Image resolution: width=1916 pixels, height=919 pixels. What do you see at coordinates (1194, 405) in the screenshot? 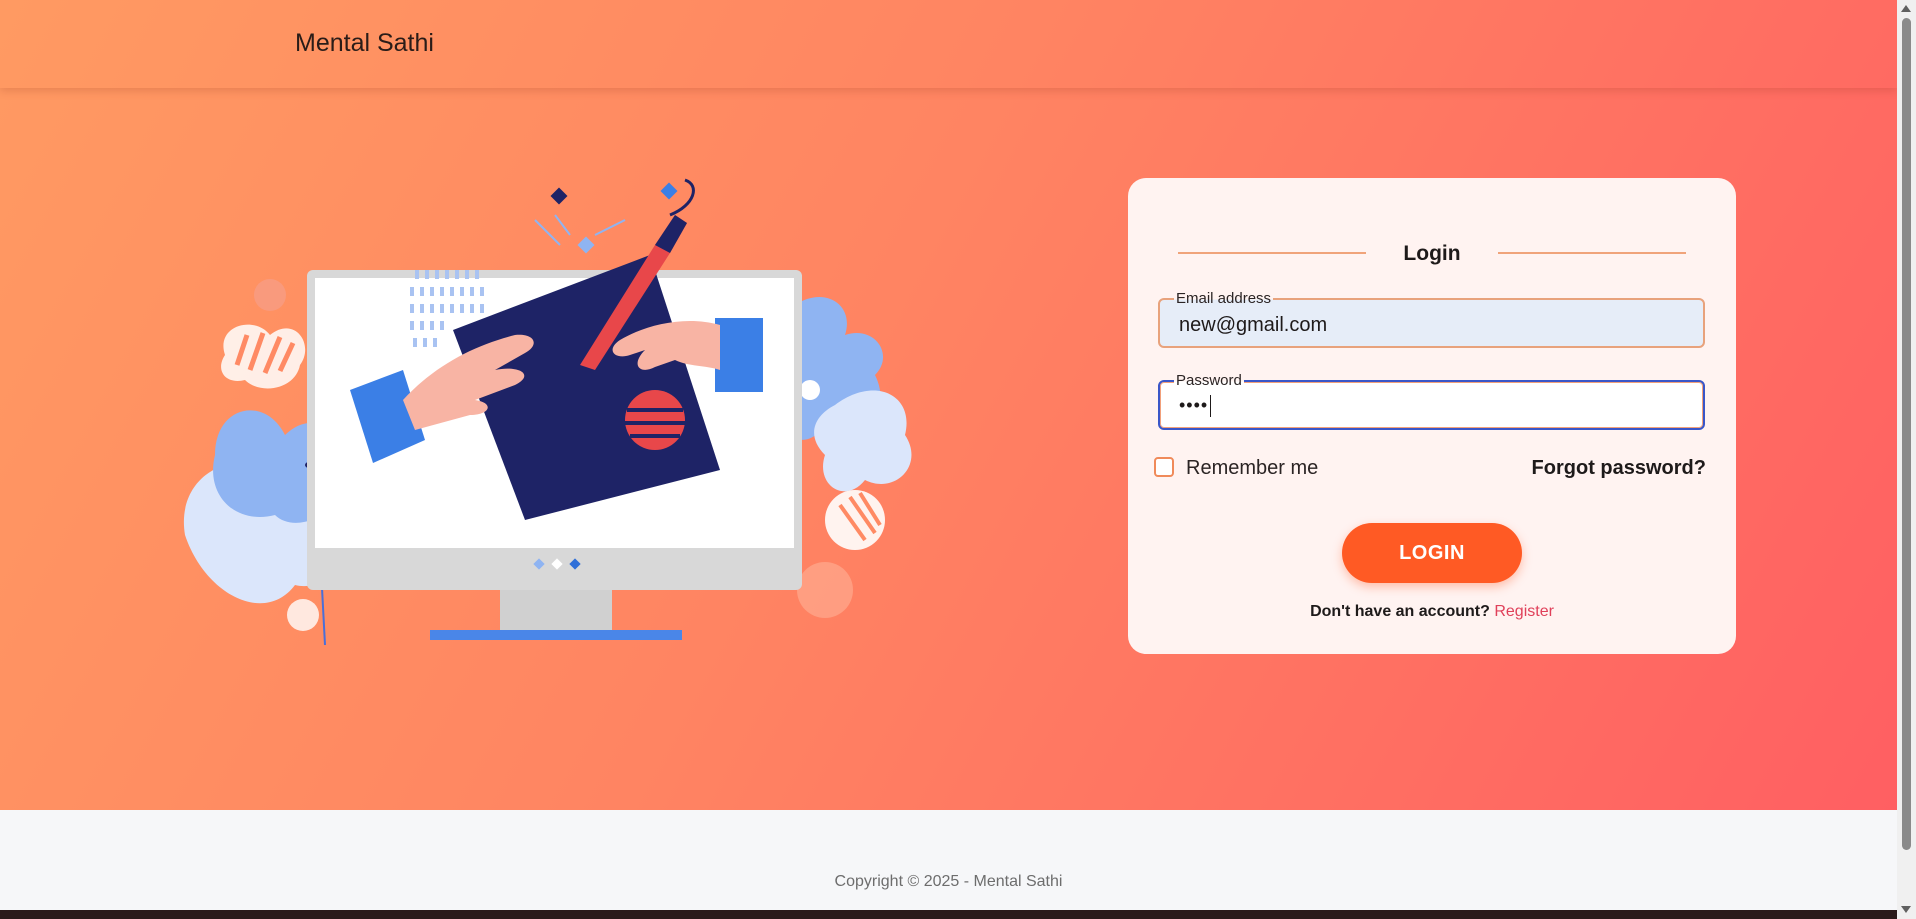
I see `password-masked-value: ••••` at bounding box center [1194, 405].